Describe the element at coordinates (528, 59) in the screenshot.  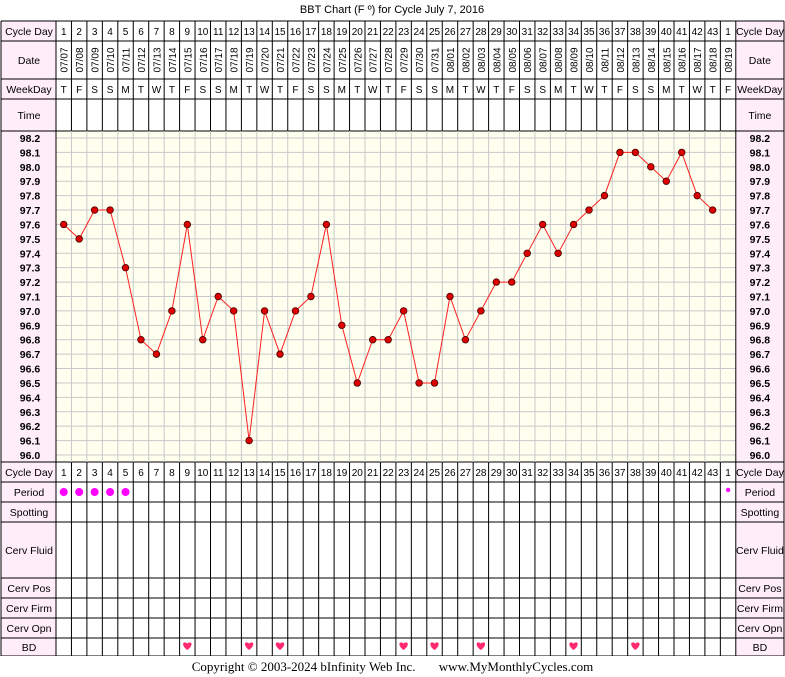
I see `date-label: 08/06` at that location.